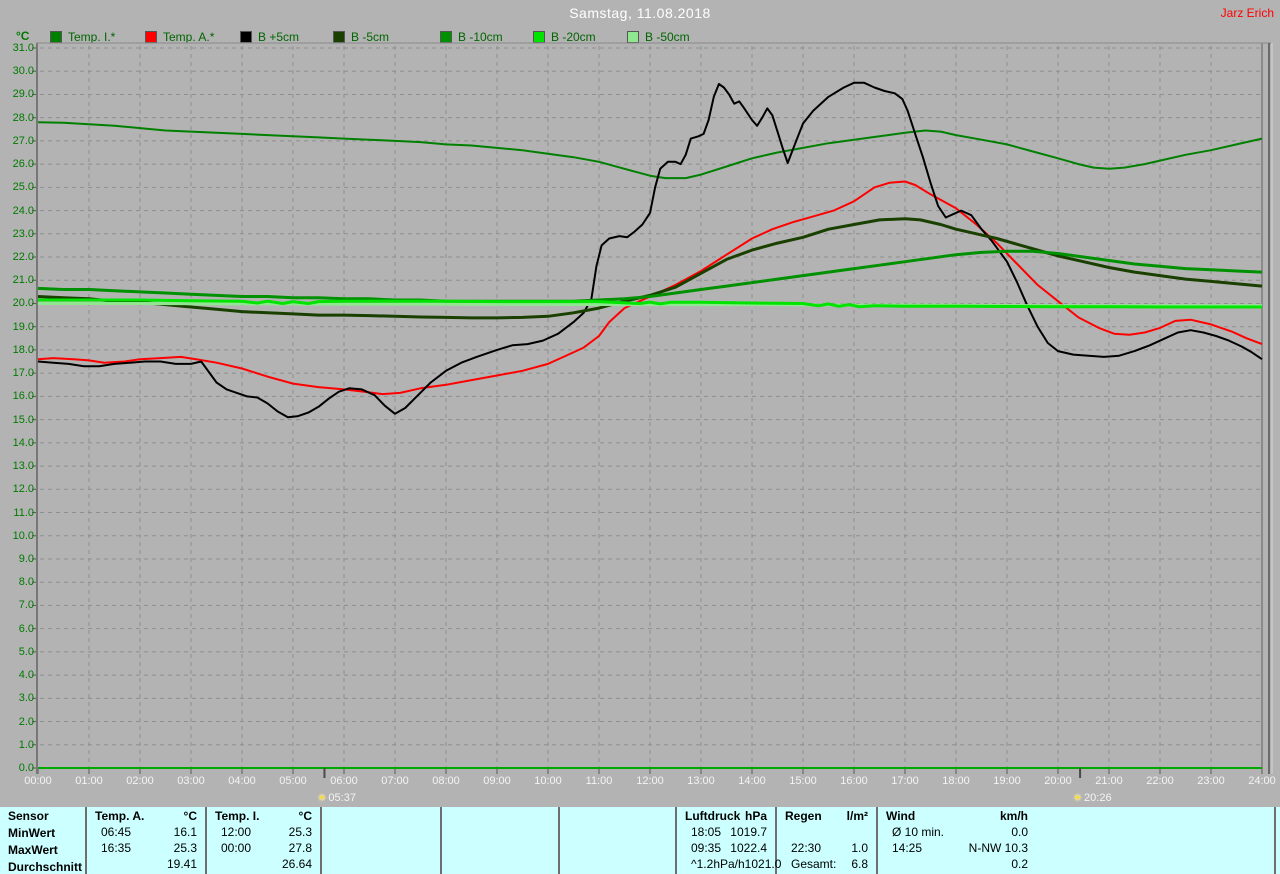 The width and height of the screenshot is (1280, 874). I want to click on total-value: 6.8, so click(859, 864).